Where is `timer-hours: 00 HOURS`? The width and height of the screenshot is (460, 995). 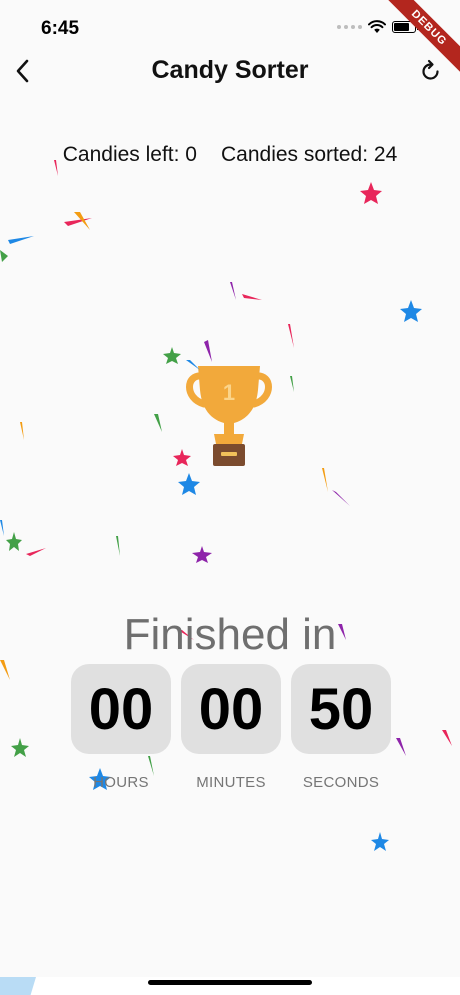 timer-hours: 00 HOURS is located at coordinates (121, 727).